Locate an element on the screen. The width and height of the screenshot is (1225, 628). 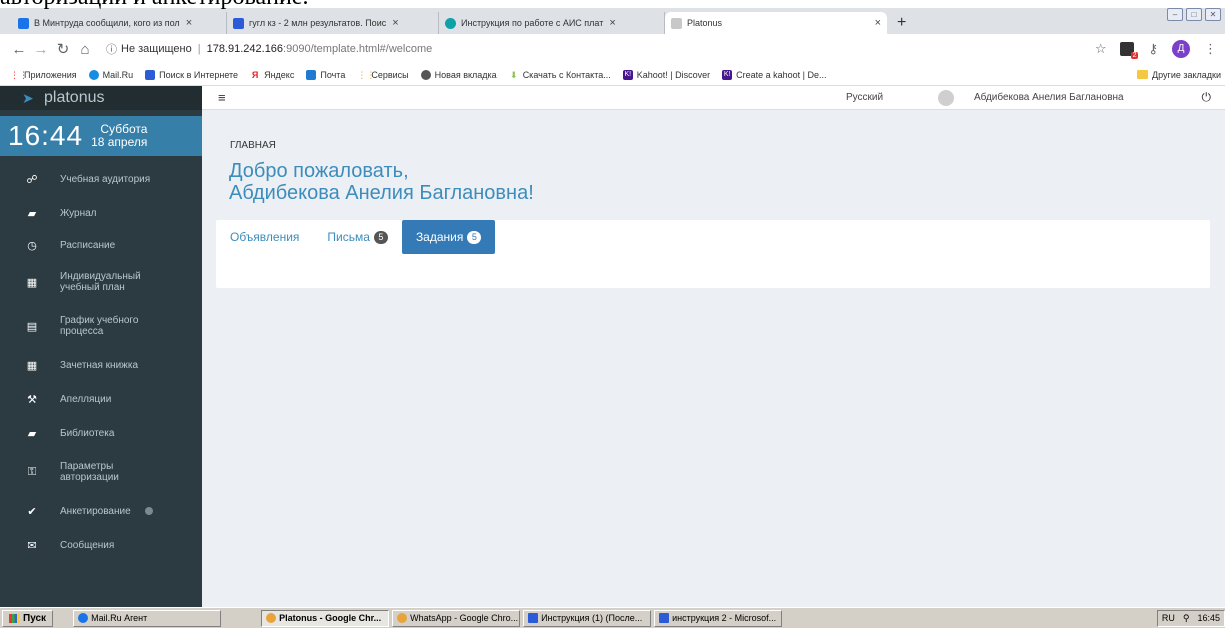
browser-tab: Инструкция по работе с АИС плат × is located at coordinates (552, 23).